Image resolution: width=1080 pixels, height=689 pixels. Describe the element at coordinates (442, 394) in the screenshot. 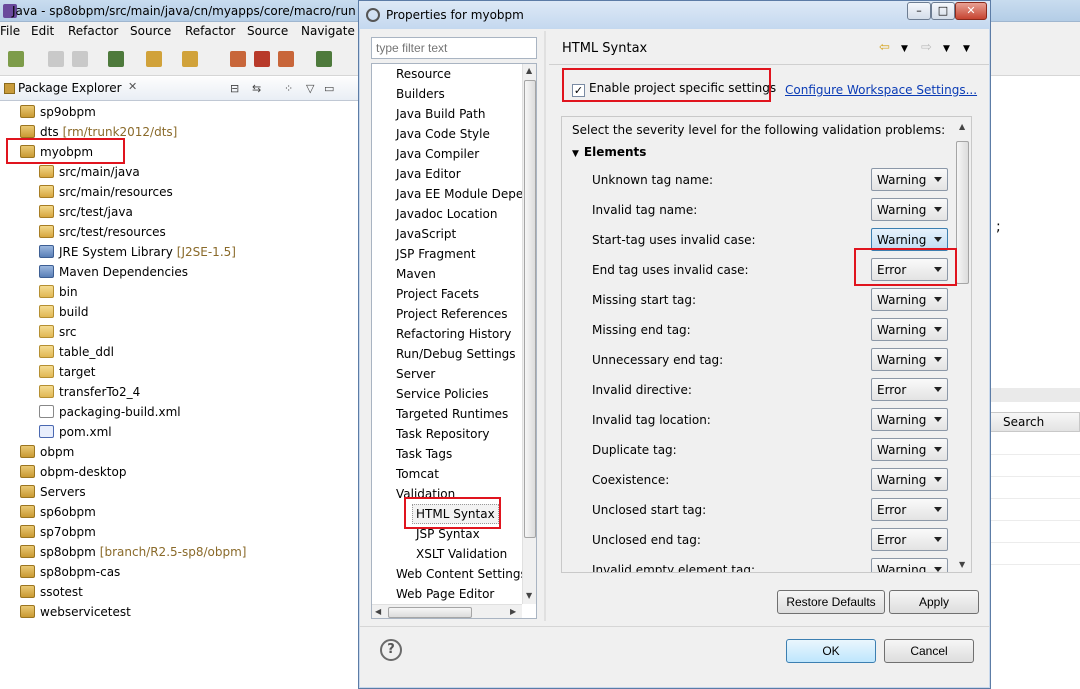

I see `nav-item: Service Policies` at that location.